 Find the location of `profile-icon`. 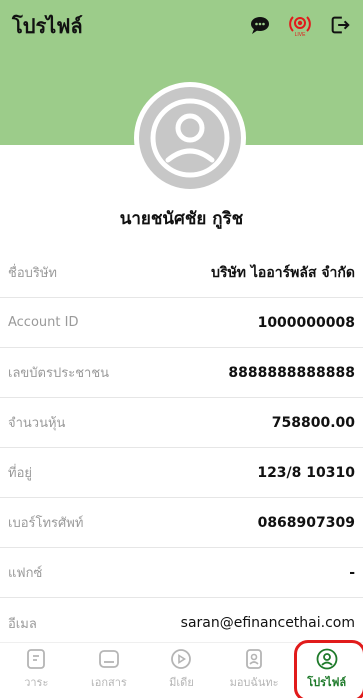

profile-icon is located at coordinates (327, 659).